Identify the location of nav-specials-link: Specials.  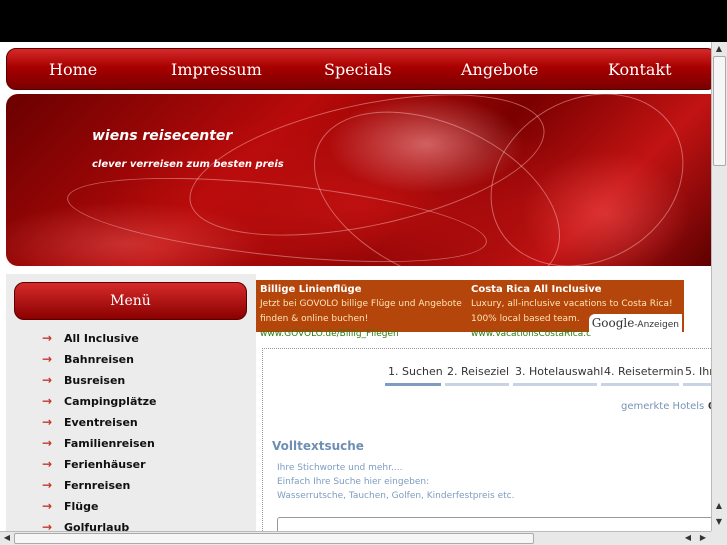
(358, 69).